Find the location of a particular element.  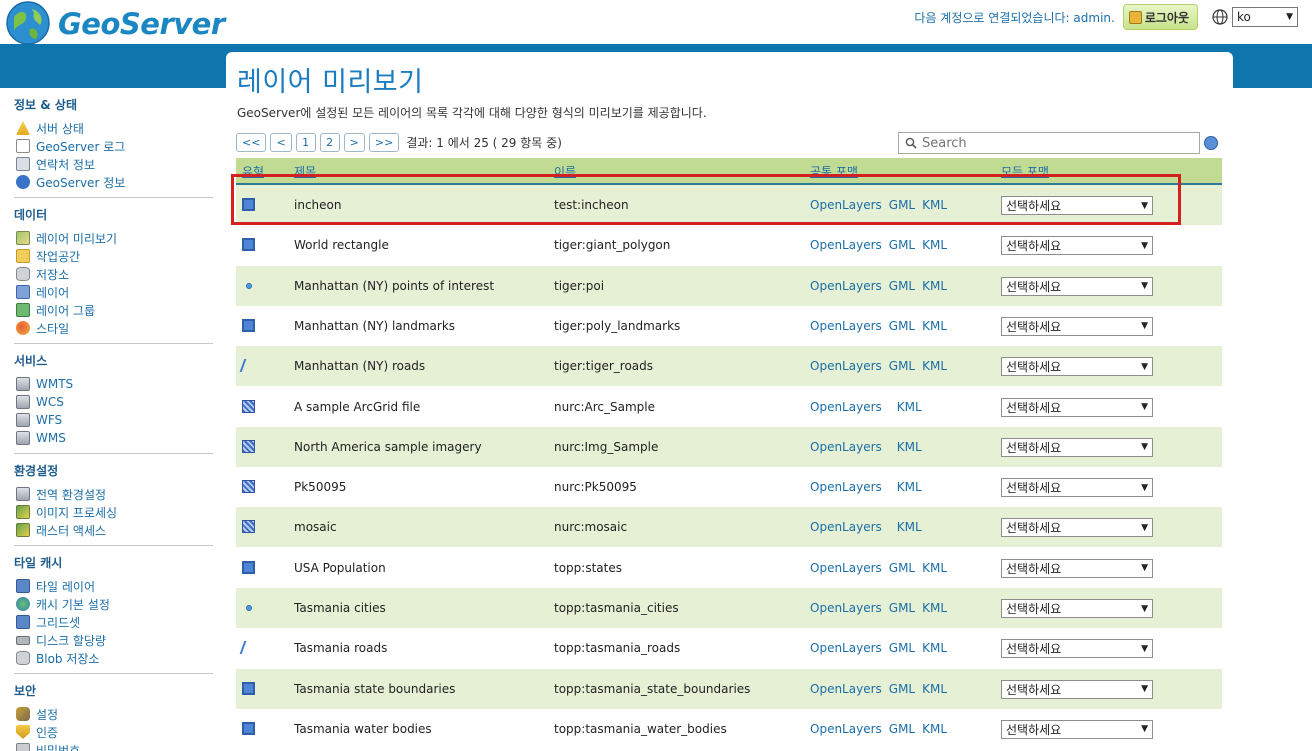

logout-button: 로그아웃 is located at coordinates (1160, 17).